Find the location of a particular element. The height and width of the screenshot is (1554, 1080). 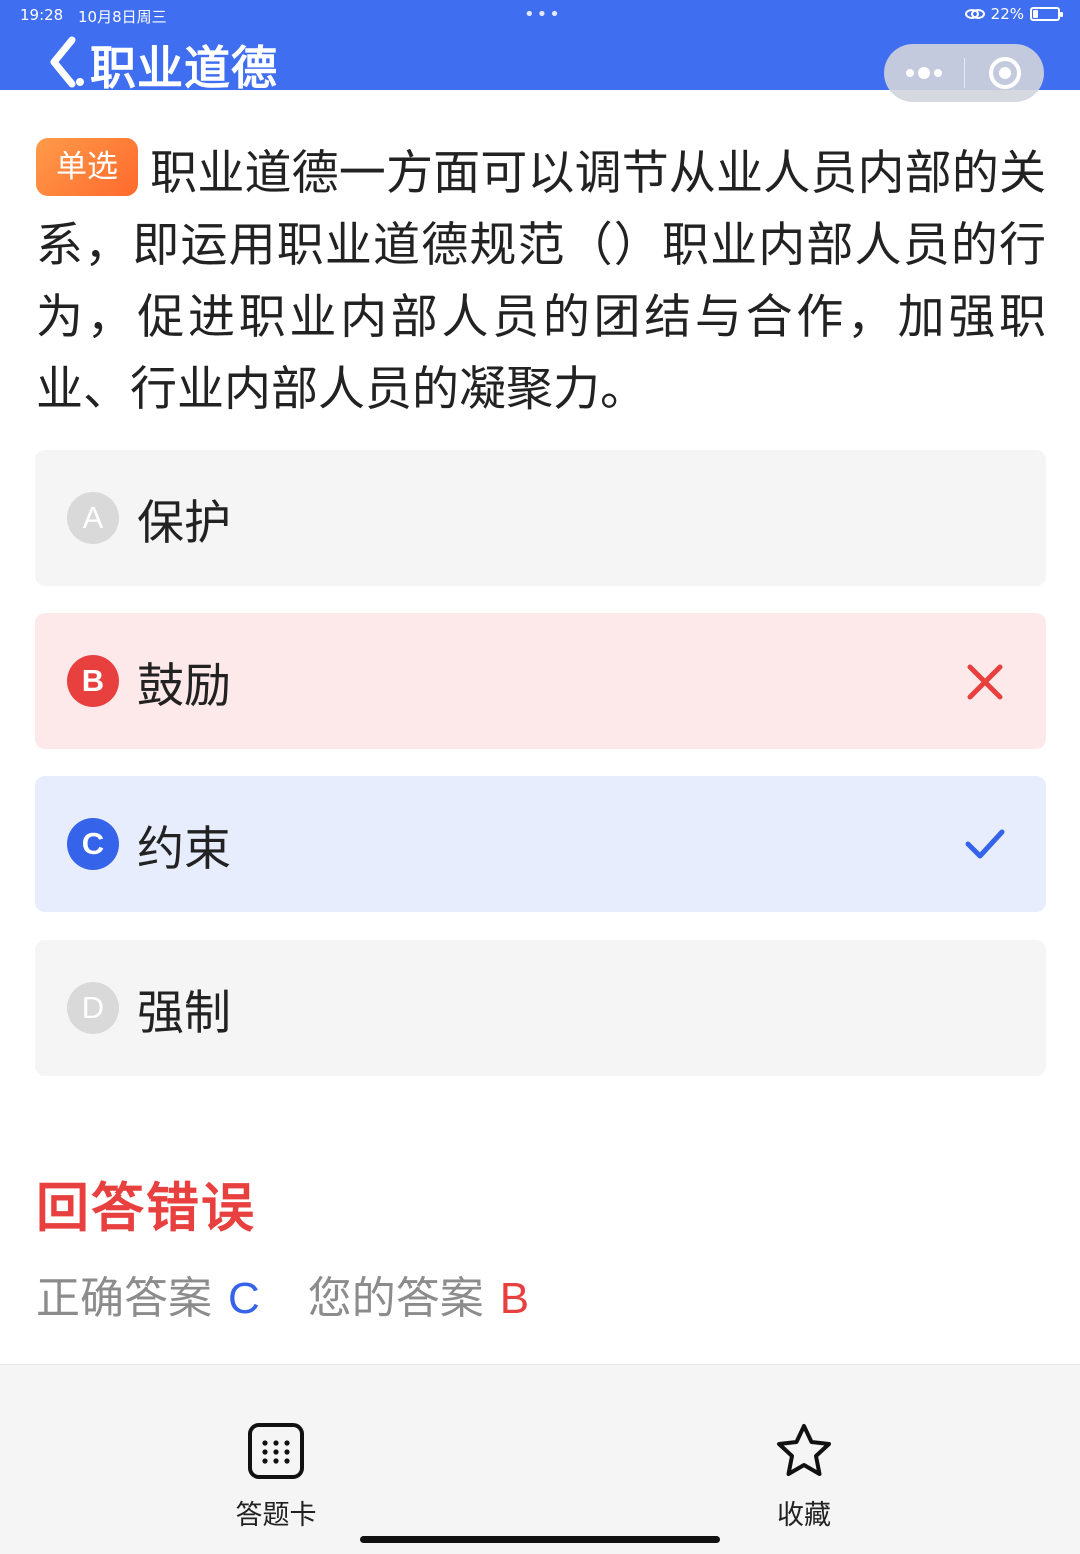

target-circle-icon is located at coordinates (1004, 73).